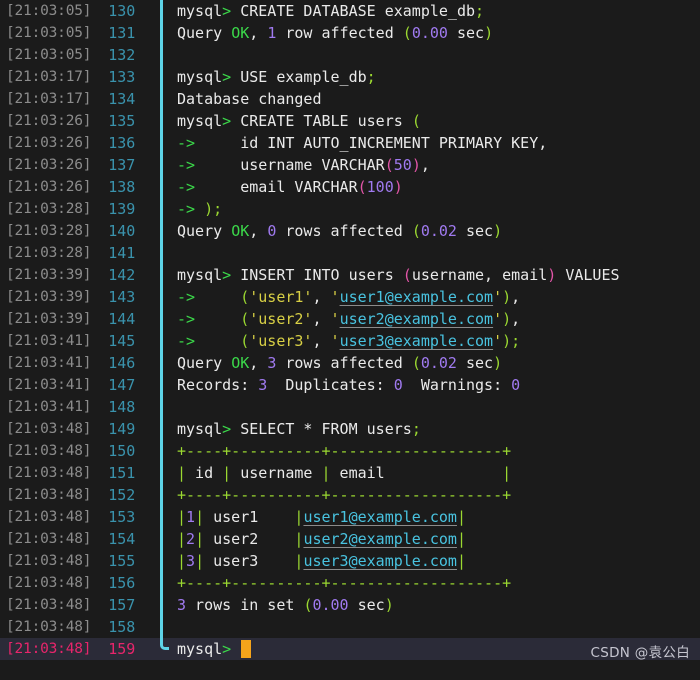 This screenshot has height=680, width=700. What do you see at coordinates (122, 429) in the screenshot?
I see `line-number: 149` at bounding box center [122, 429].